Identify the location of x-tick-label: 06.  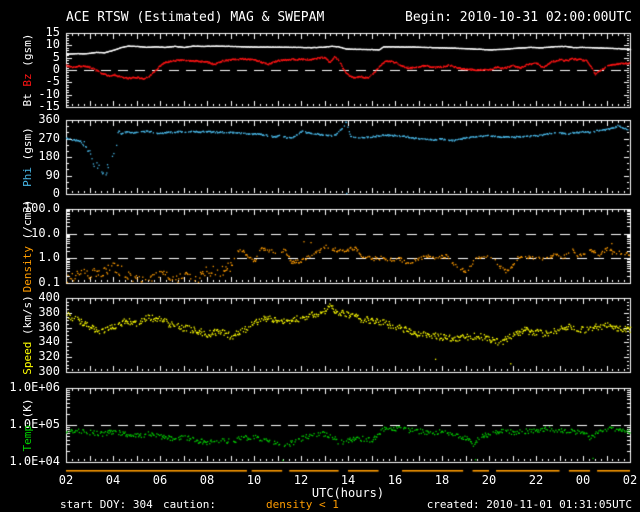
(160, 480).